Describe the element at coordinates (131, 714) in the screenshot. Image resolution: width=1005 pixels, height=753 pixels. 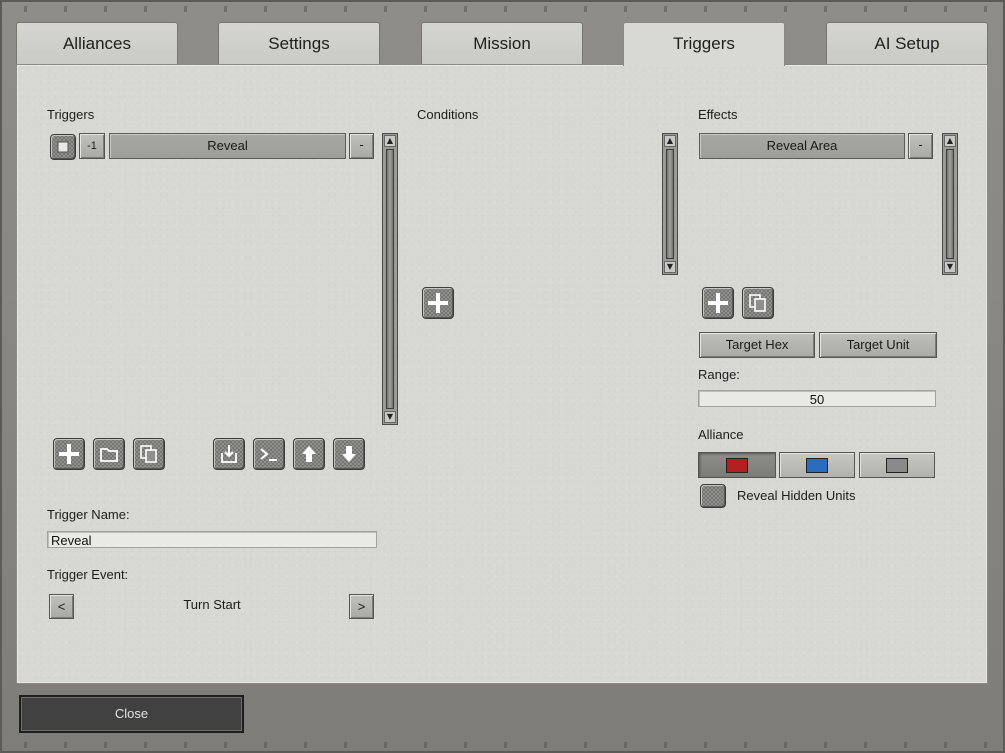
I see `close-button: Close` at that location.